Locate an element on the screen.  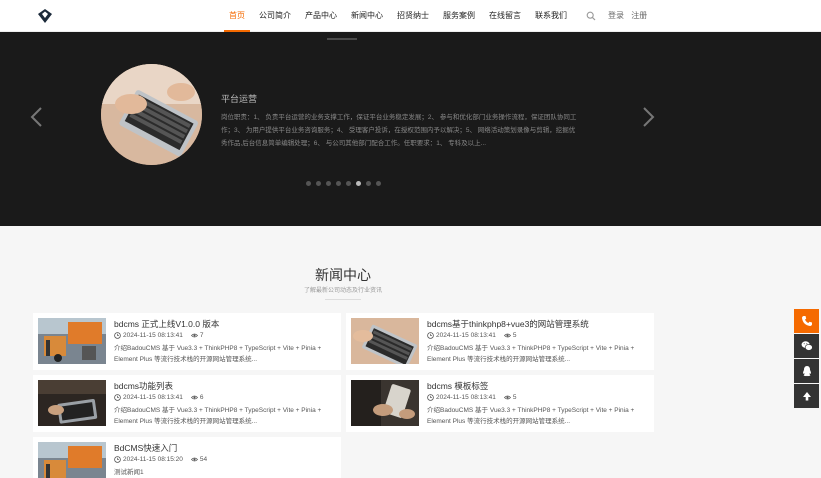
nav-company-intro: 公司简介 is located at coordinates (275, 16).